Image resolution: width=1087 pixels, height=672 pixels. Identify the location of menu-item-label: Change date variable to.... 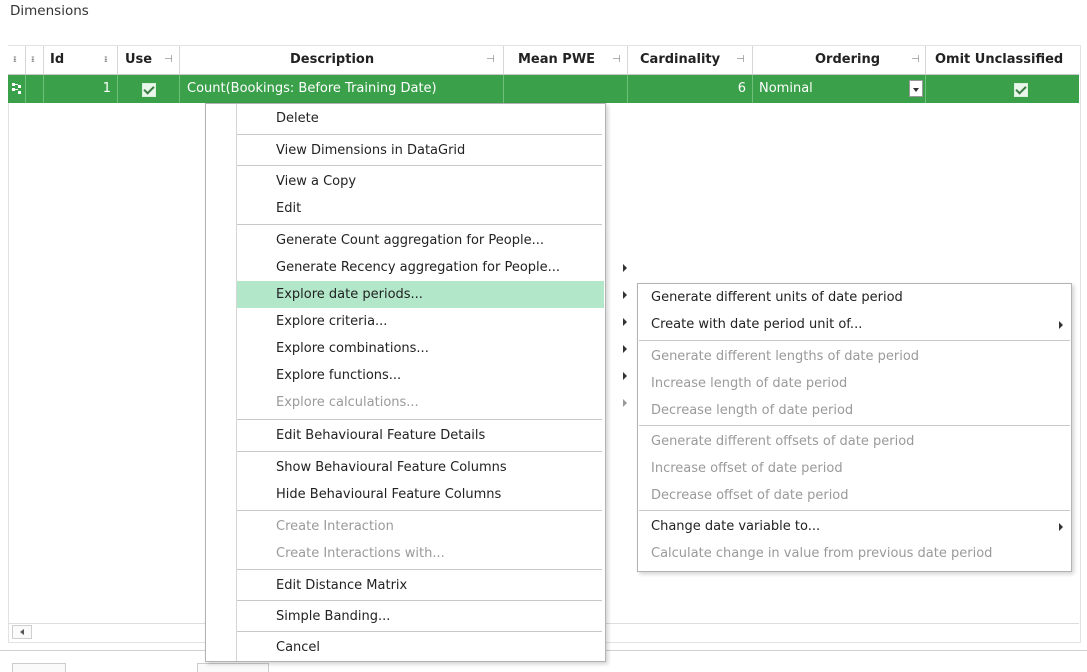
(736, 526).